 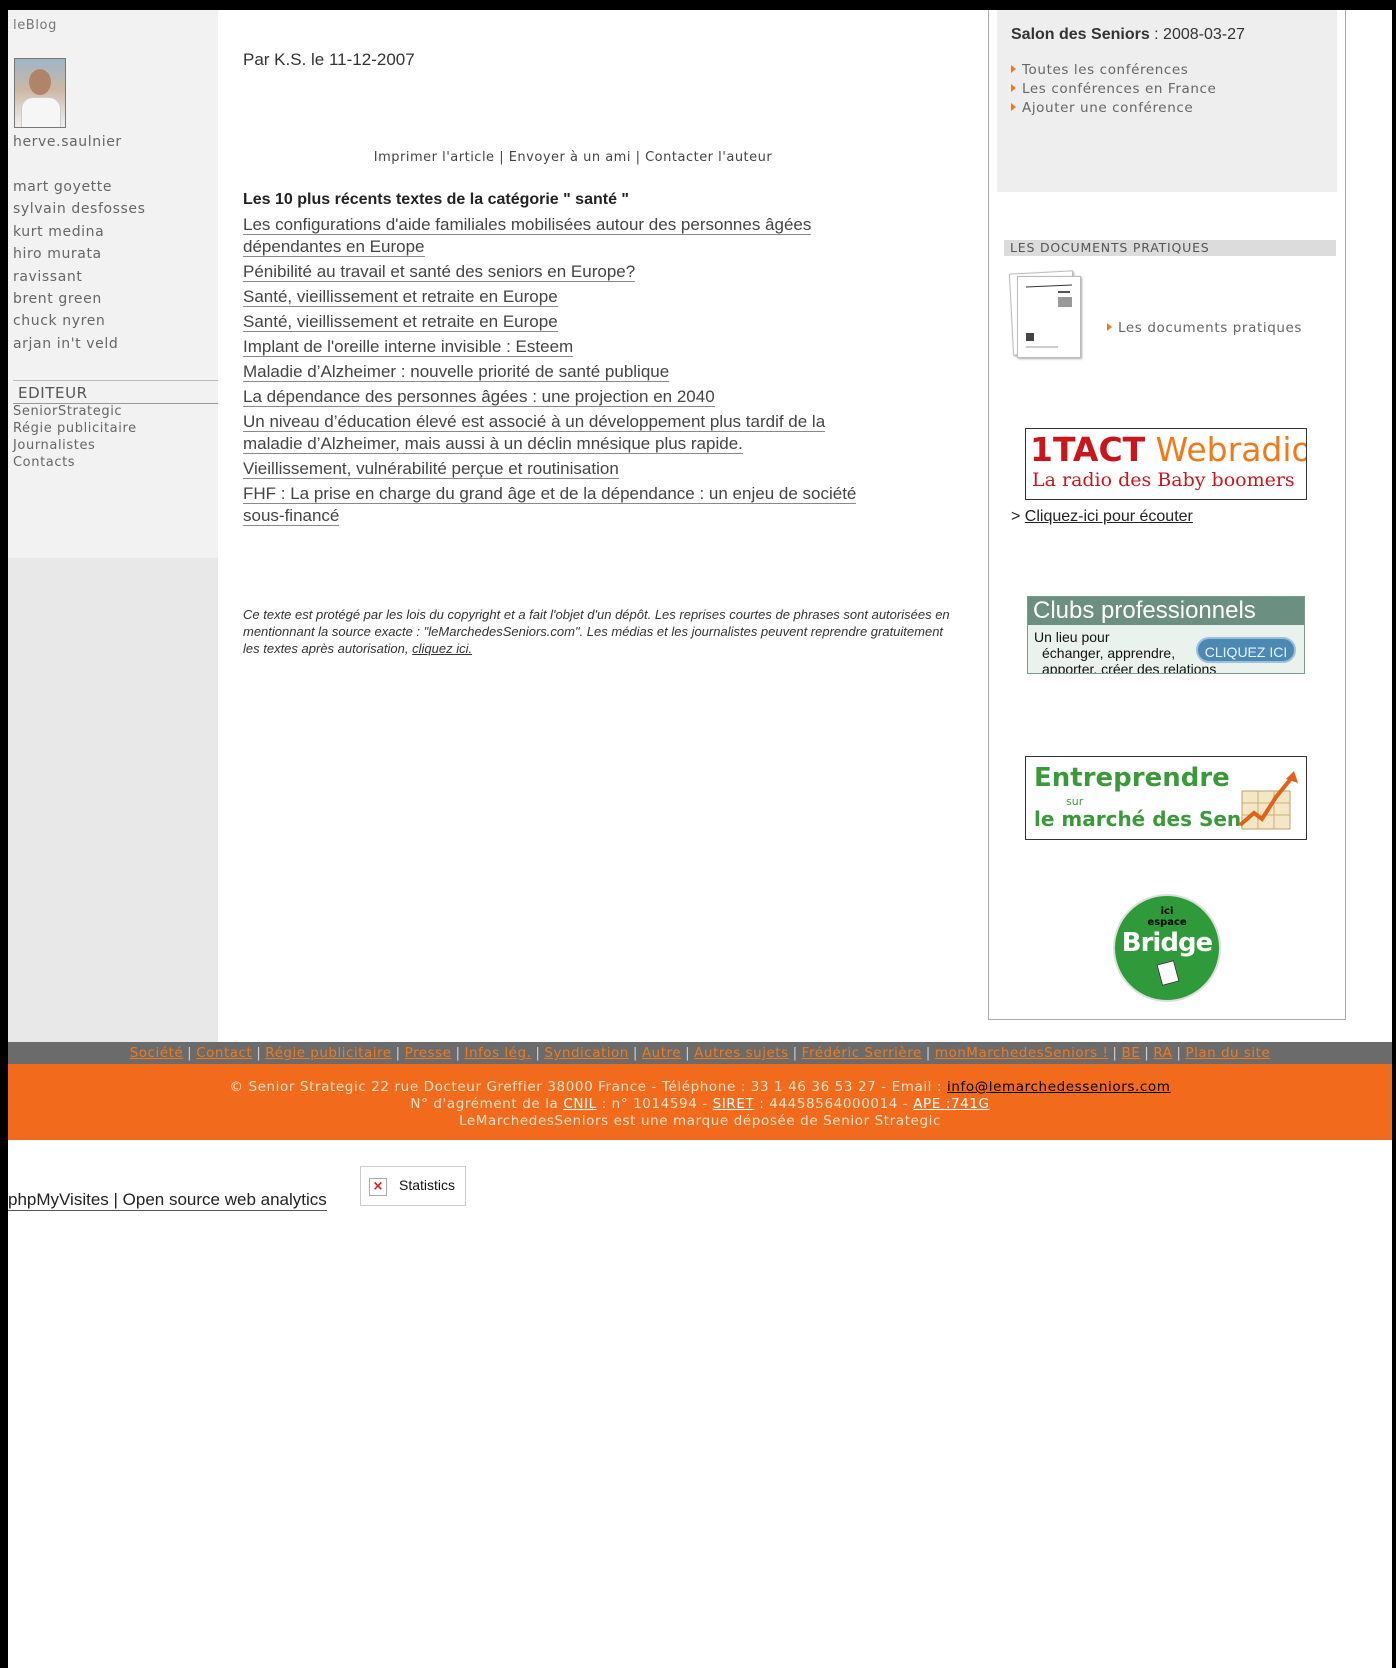 I want to click on bridge-logo: ici espace Bridge, so click(x=1167, y=948).